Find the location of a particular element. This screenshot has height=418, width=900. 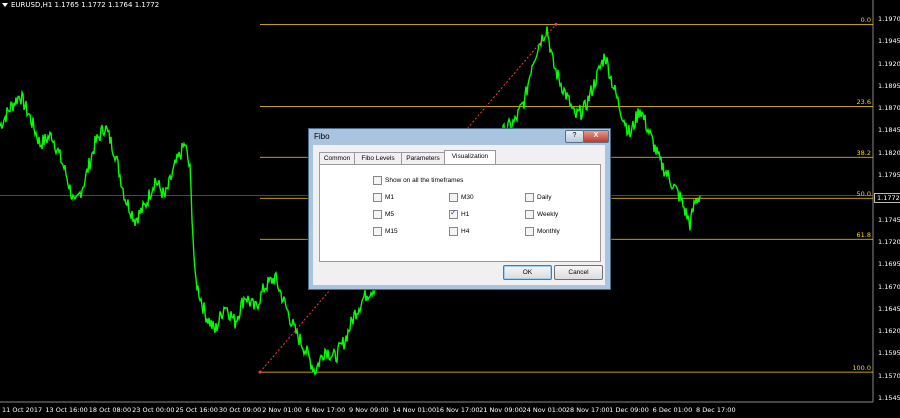

timeframe-m30-checkbox: M30 is located at coordinates (461, 197).